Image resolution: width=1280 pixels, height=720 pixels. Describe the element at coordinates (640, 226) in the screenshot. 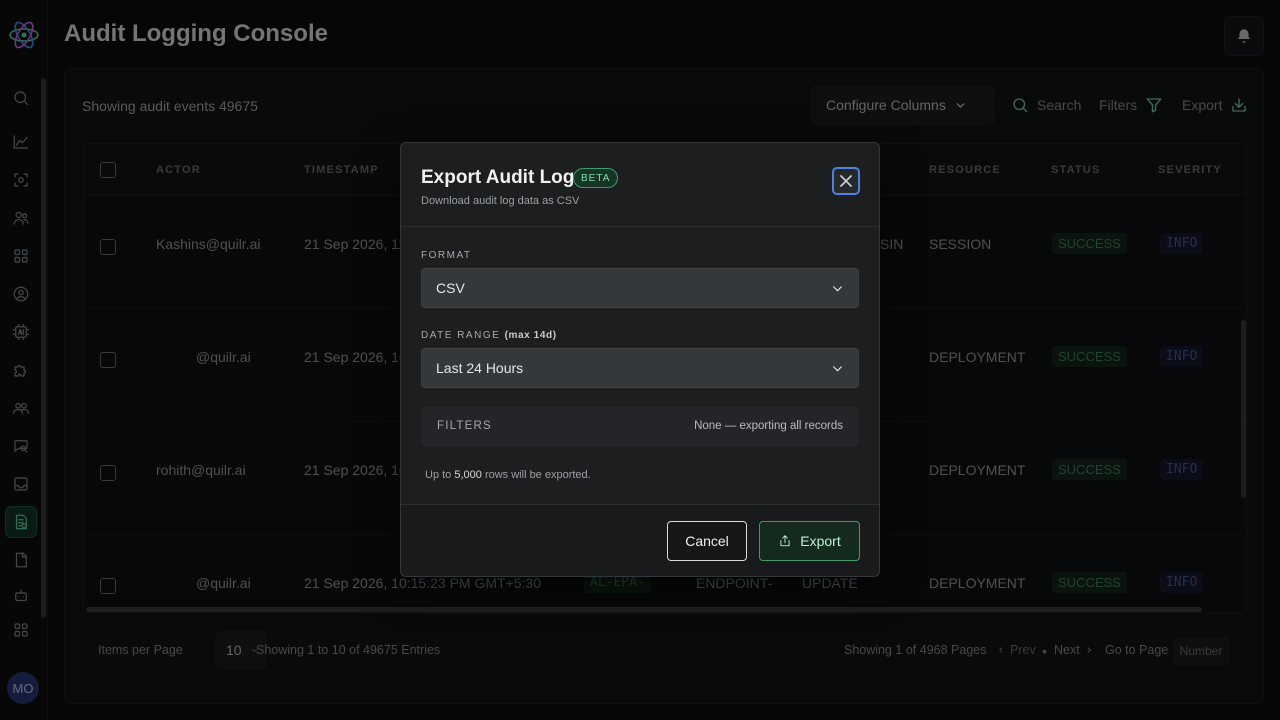

I see `dialog-divider` at that location.